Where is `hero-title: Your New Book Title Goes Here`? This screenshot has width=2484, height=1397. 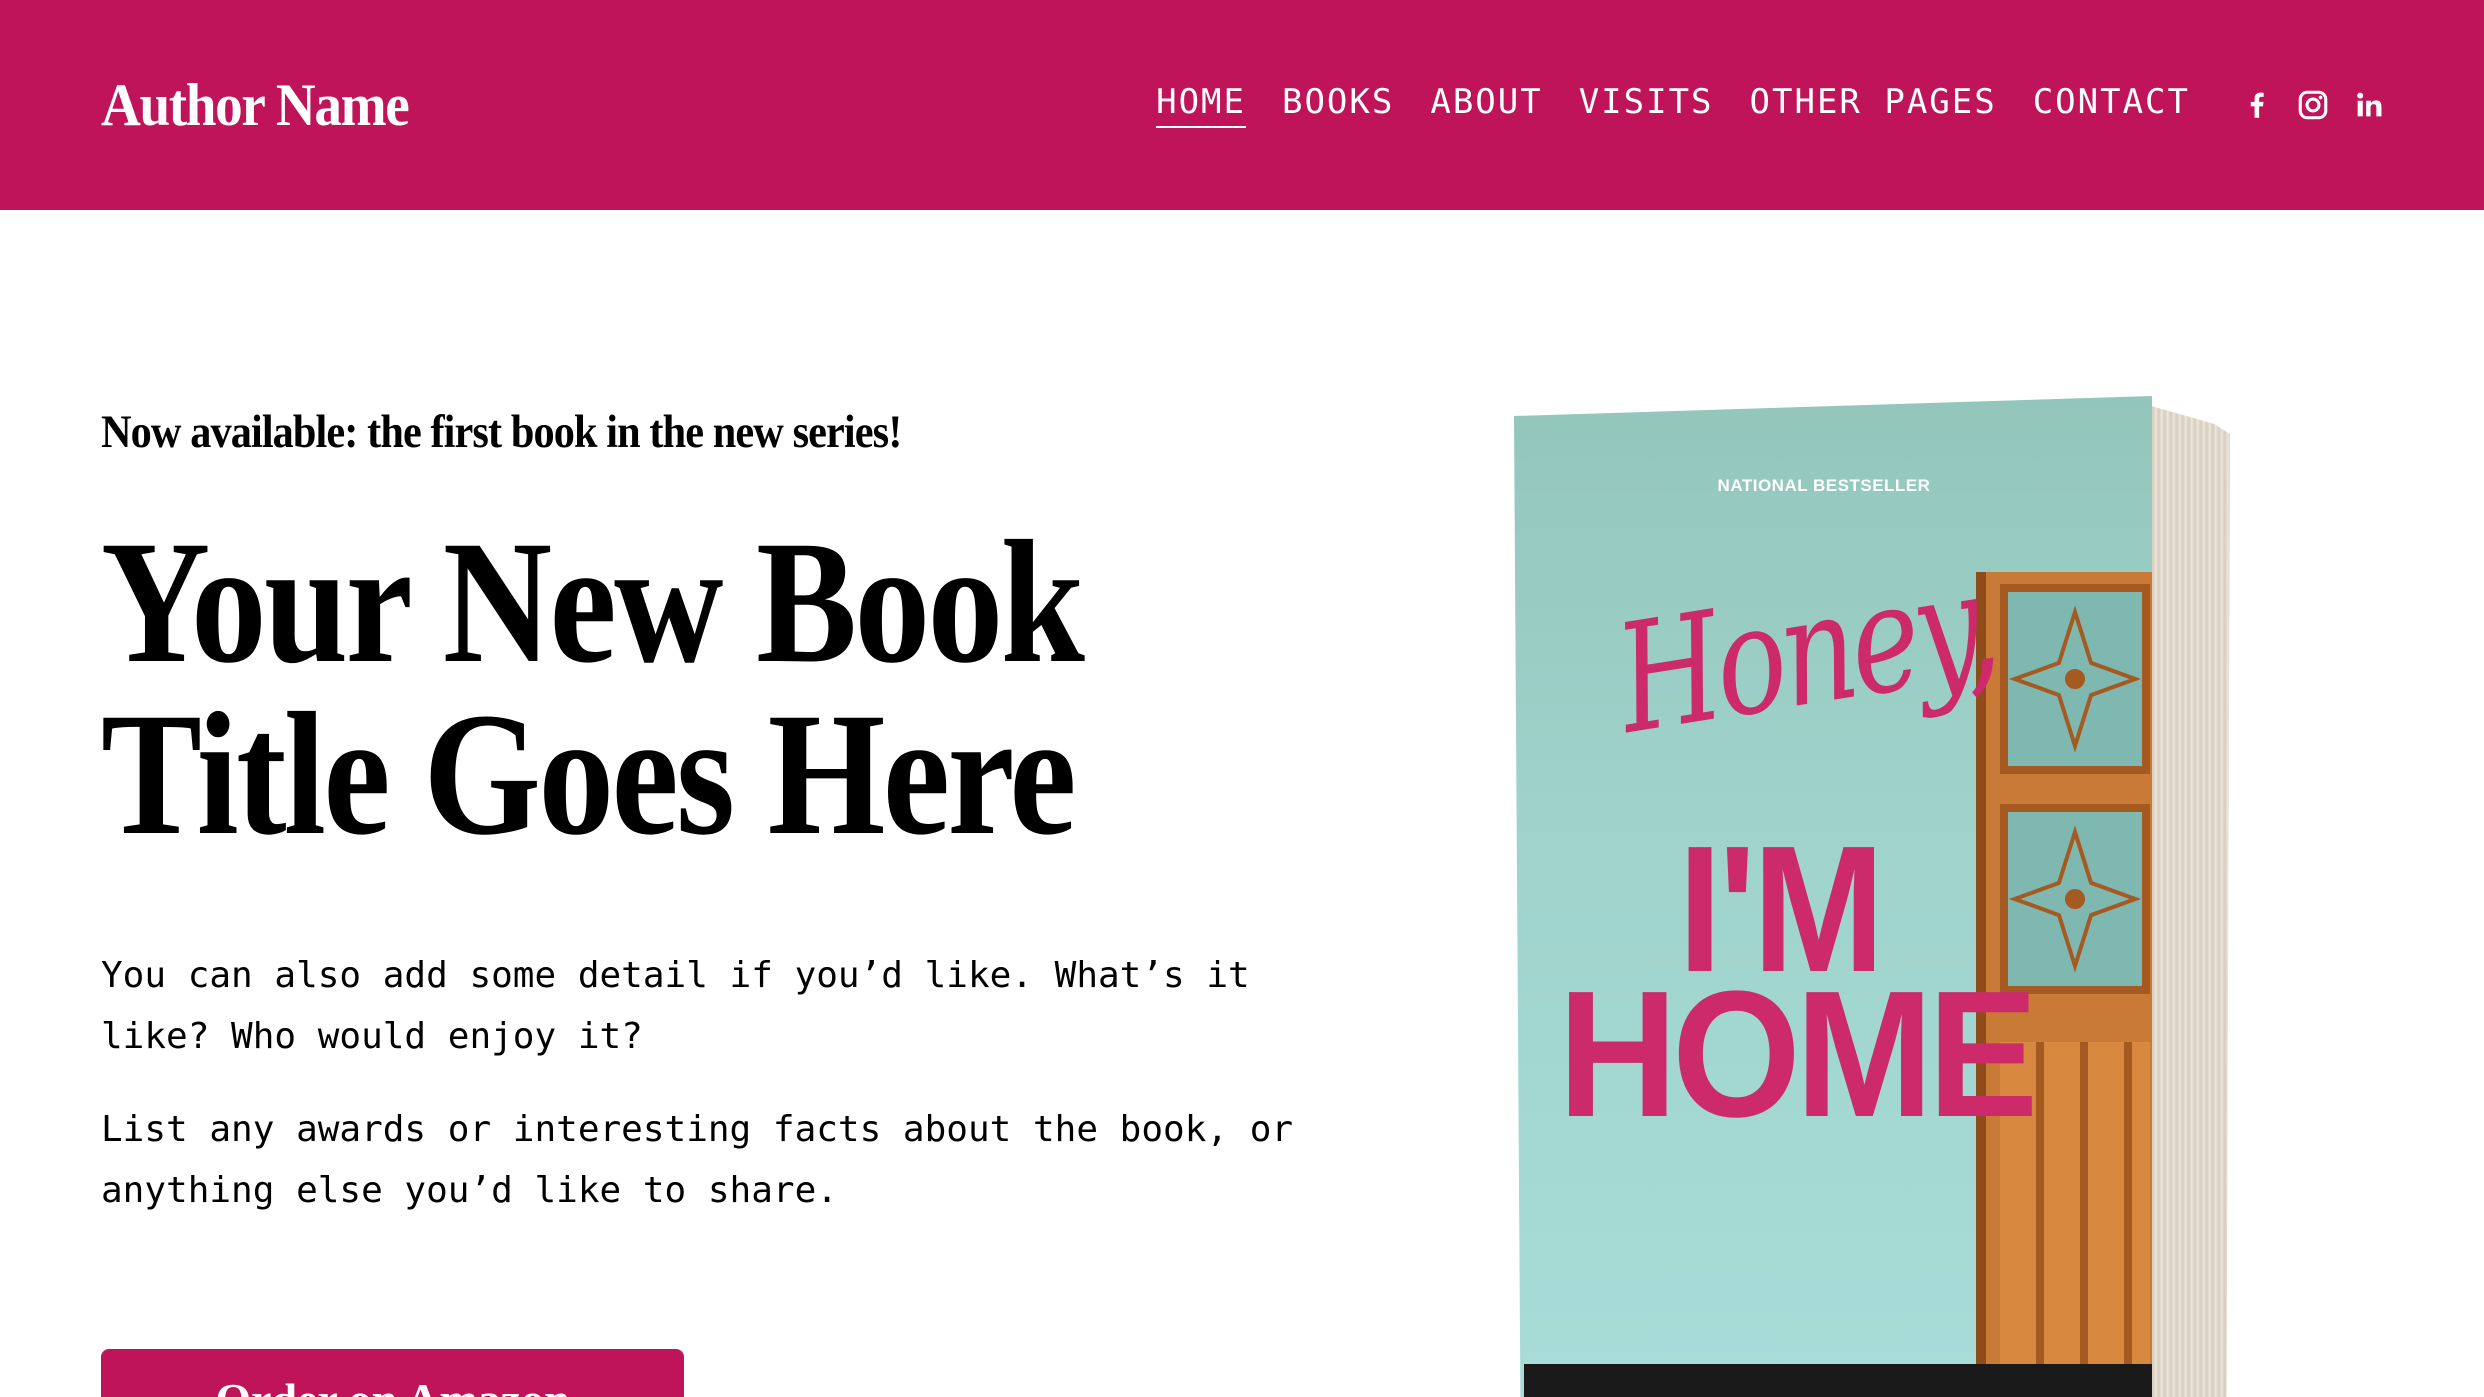
hero-title: Your New Book Title Goes Here is located at coordinates (634, 688).